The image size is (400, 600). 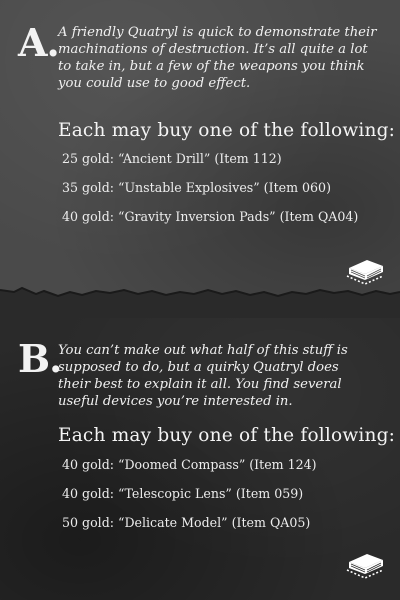 I want to click on option-b-letter: B., so click(x=40, y=358).